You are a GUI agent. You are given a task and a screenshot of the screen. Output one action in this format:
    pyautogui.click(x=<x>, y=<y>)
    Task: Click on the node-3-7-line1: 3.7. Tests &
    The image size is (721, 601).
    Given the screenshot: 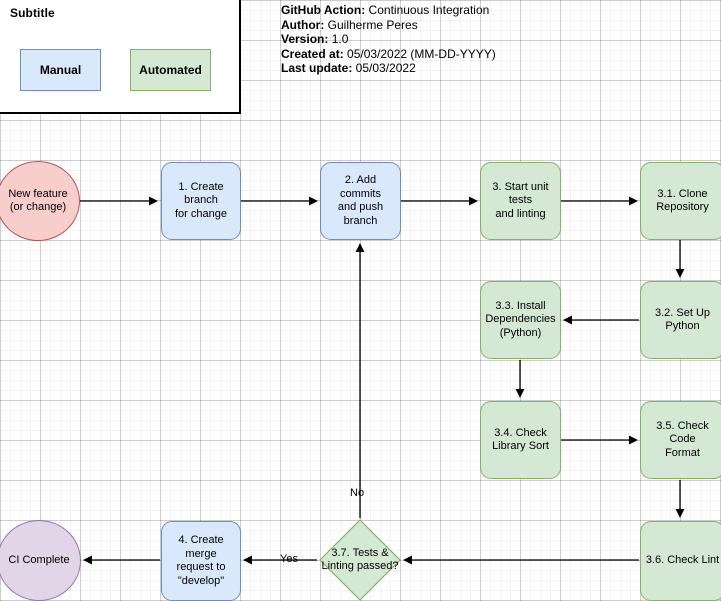 What is the action you would take?
    pyautogui.click(x=360, y=552)
    